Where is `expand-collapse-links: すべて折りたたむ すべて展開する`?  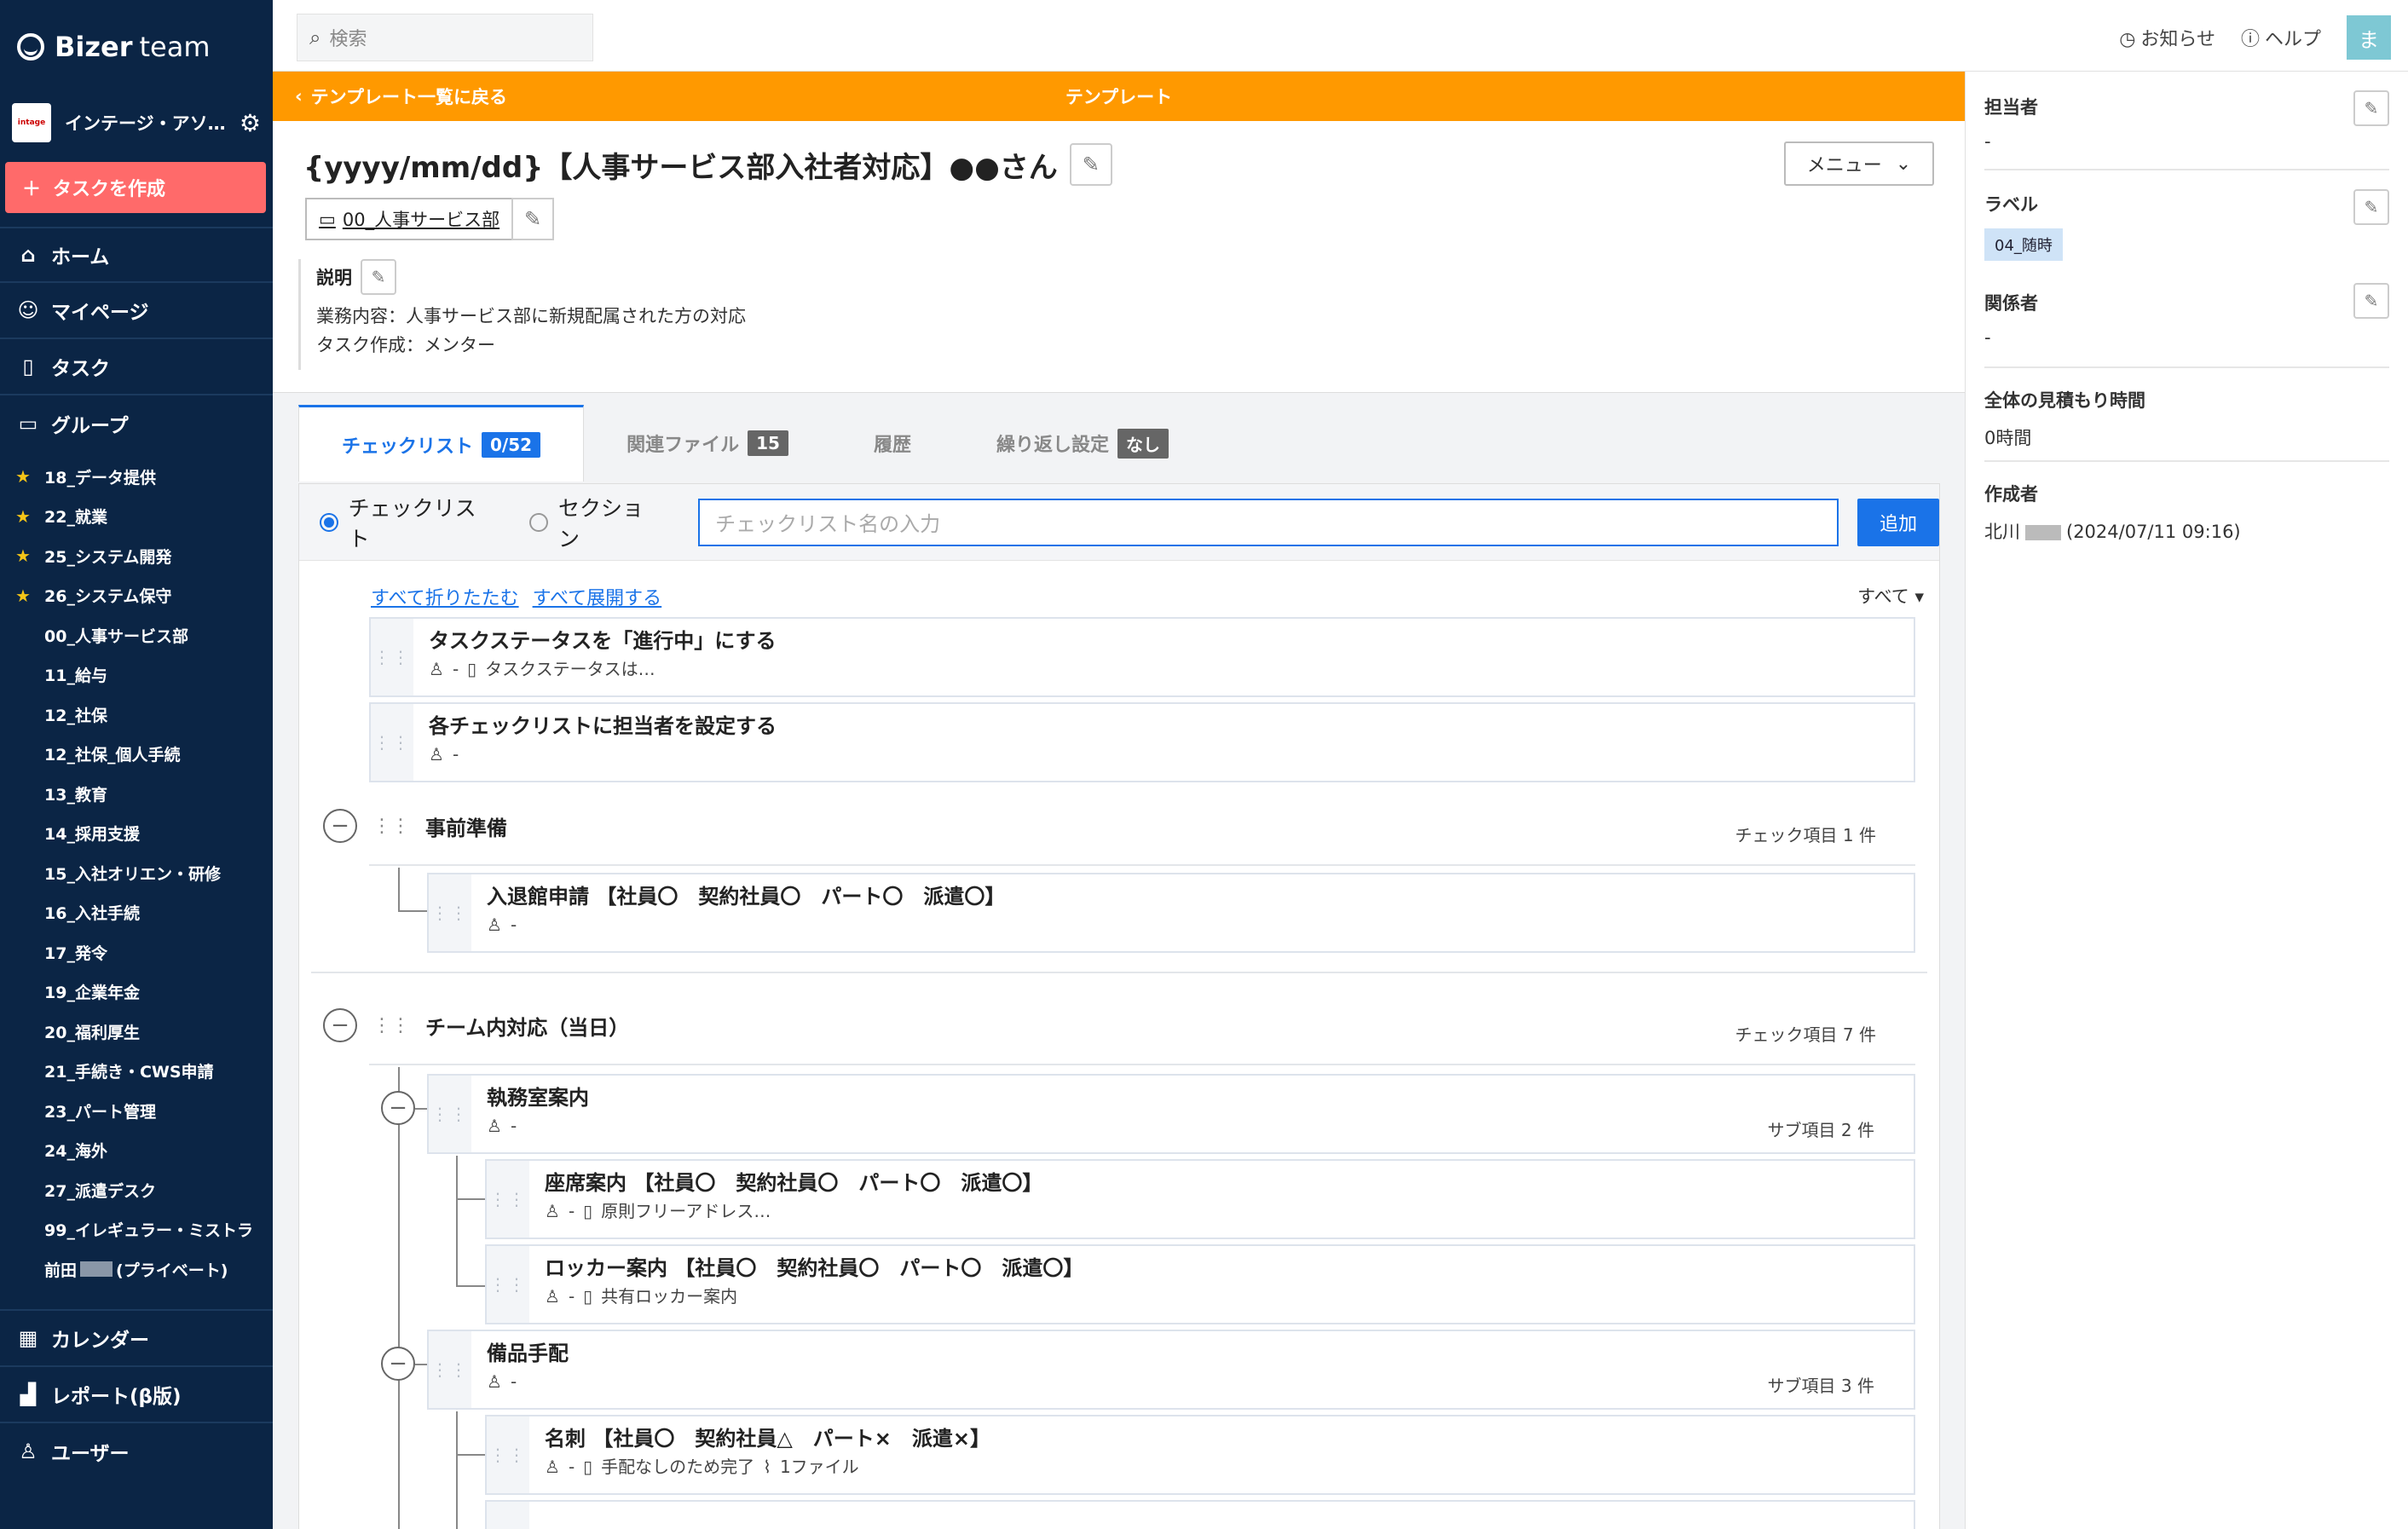 expand-collapse-links: すべて折りたたむ すべて展開する is located at coordinates (516, 596).